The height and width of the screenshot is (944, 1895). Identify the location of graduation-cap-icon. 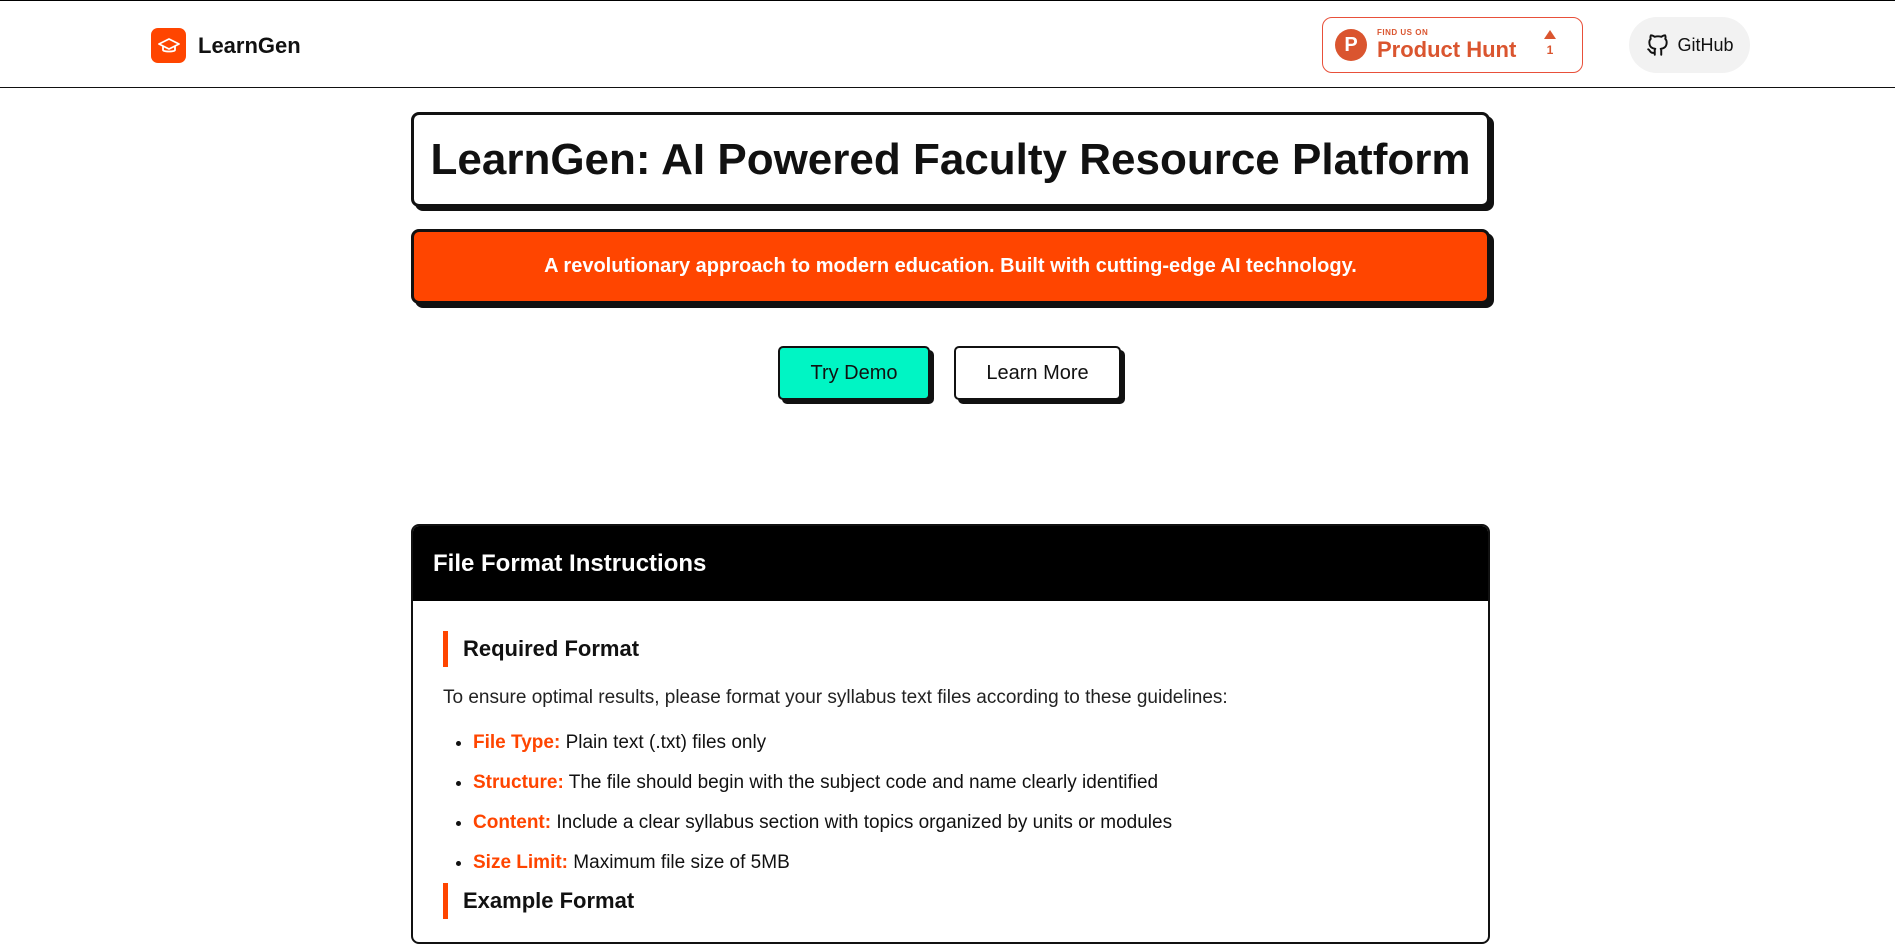
(168, 45).